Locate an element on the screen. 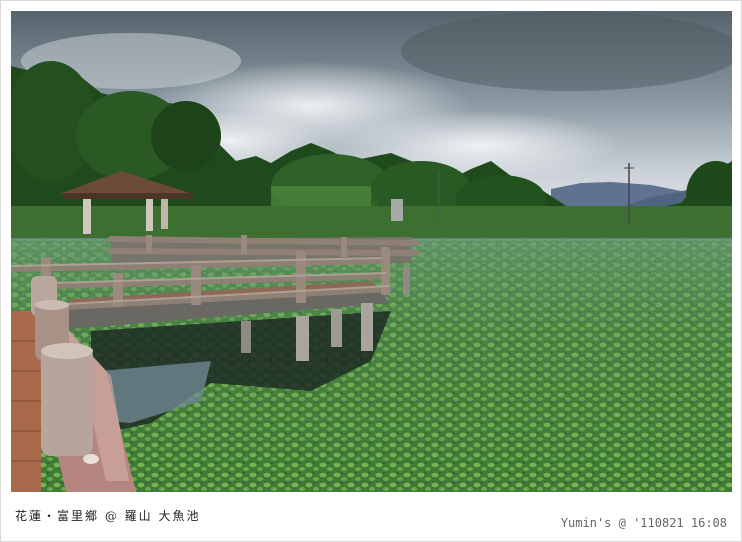 The image size is (742, 542). tree is located at coordinates (186, 136).